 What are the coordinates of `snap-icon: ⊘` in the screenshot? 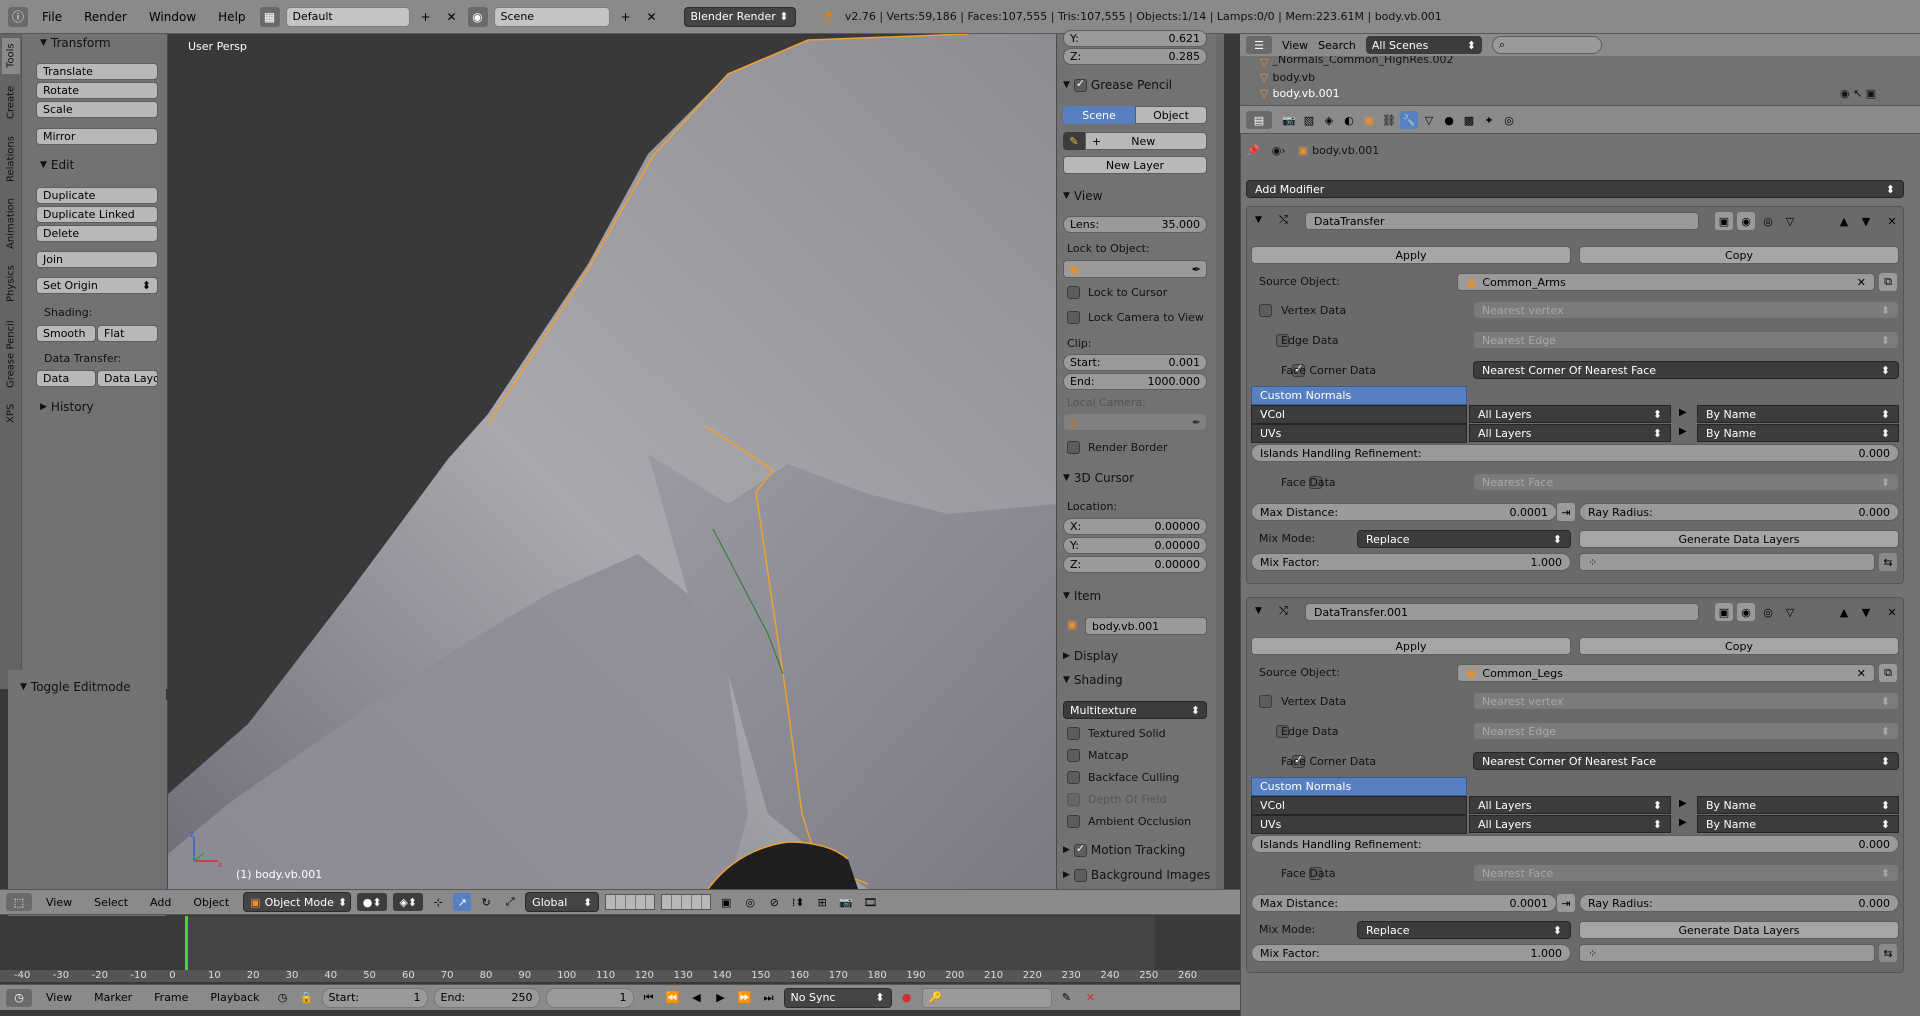 It's located at (774, 902).